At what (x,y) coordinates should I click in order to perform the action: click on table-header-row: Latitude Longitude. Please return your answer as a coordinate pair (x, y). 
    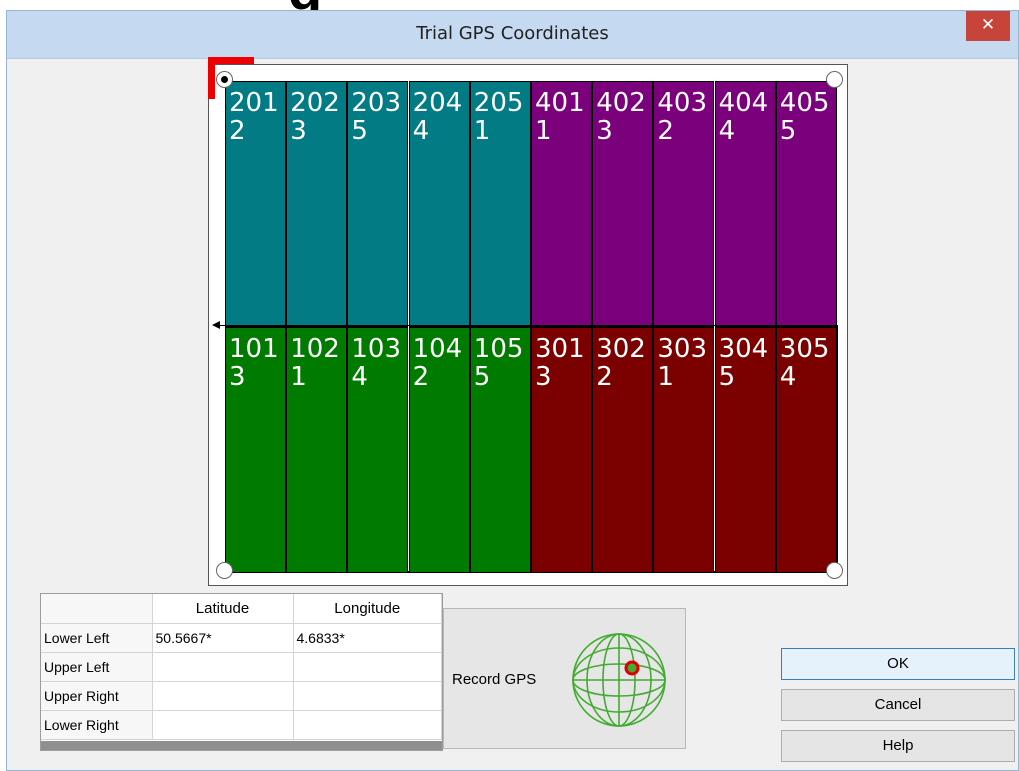
    Looking at the image, I should click on (241, 609).